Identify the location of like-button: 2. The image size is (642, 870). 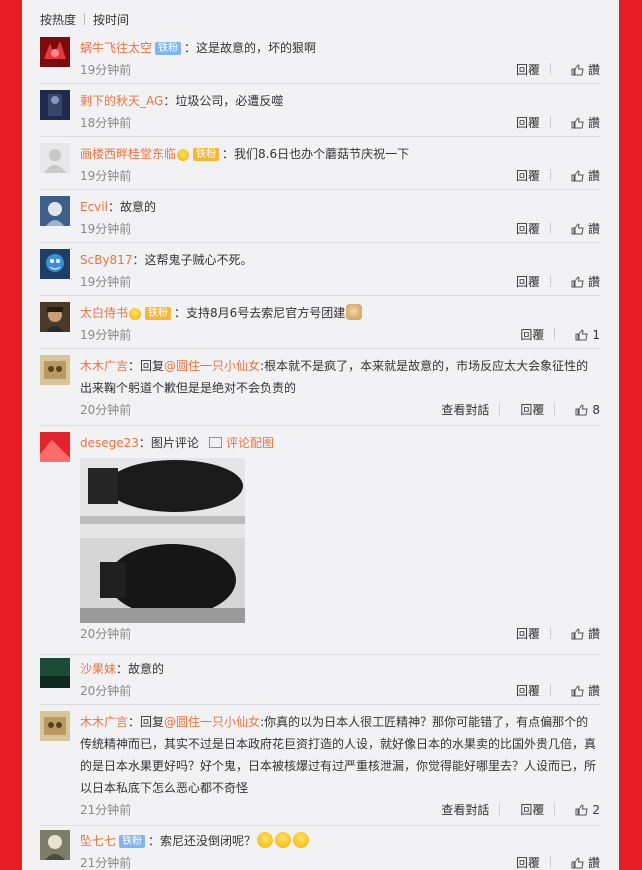
(587, 810).